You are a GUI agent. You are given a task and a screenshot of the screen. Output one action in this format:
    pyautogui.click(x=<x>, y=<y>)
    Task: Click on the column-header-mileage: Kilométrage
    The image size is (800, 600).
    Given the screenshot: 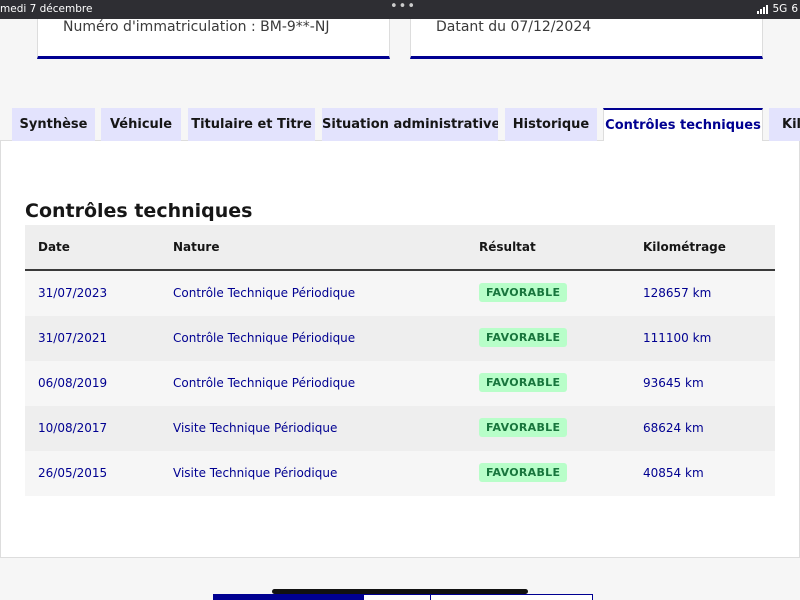 What is the action you would take?
    pyautogui.click(x=684, y=247)
    